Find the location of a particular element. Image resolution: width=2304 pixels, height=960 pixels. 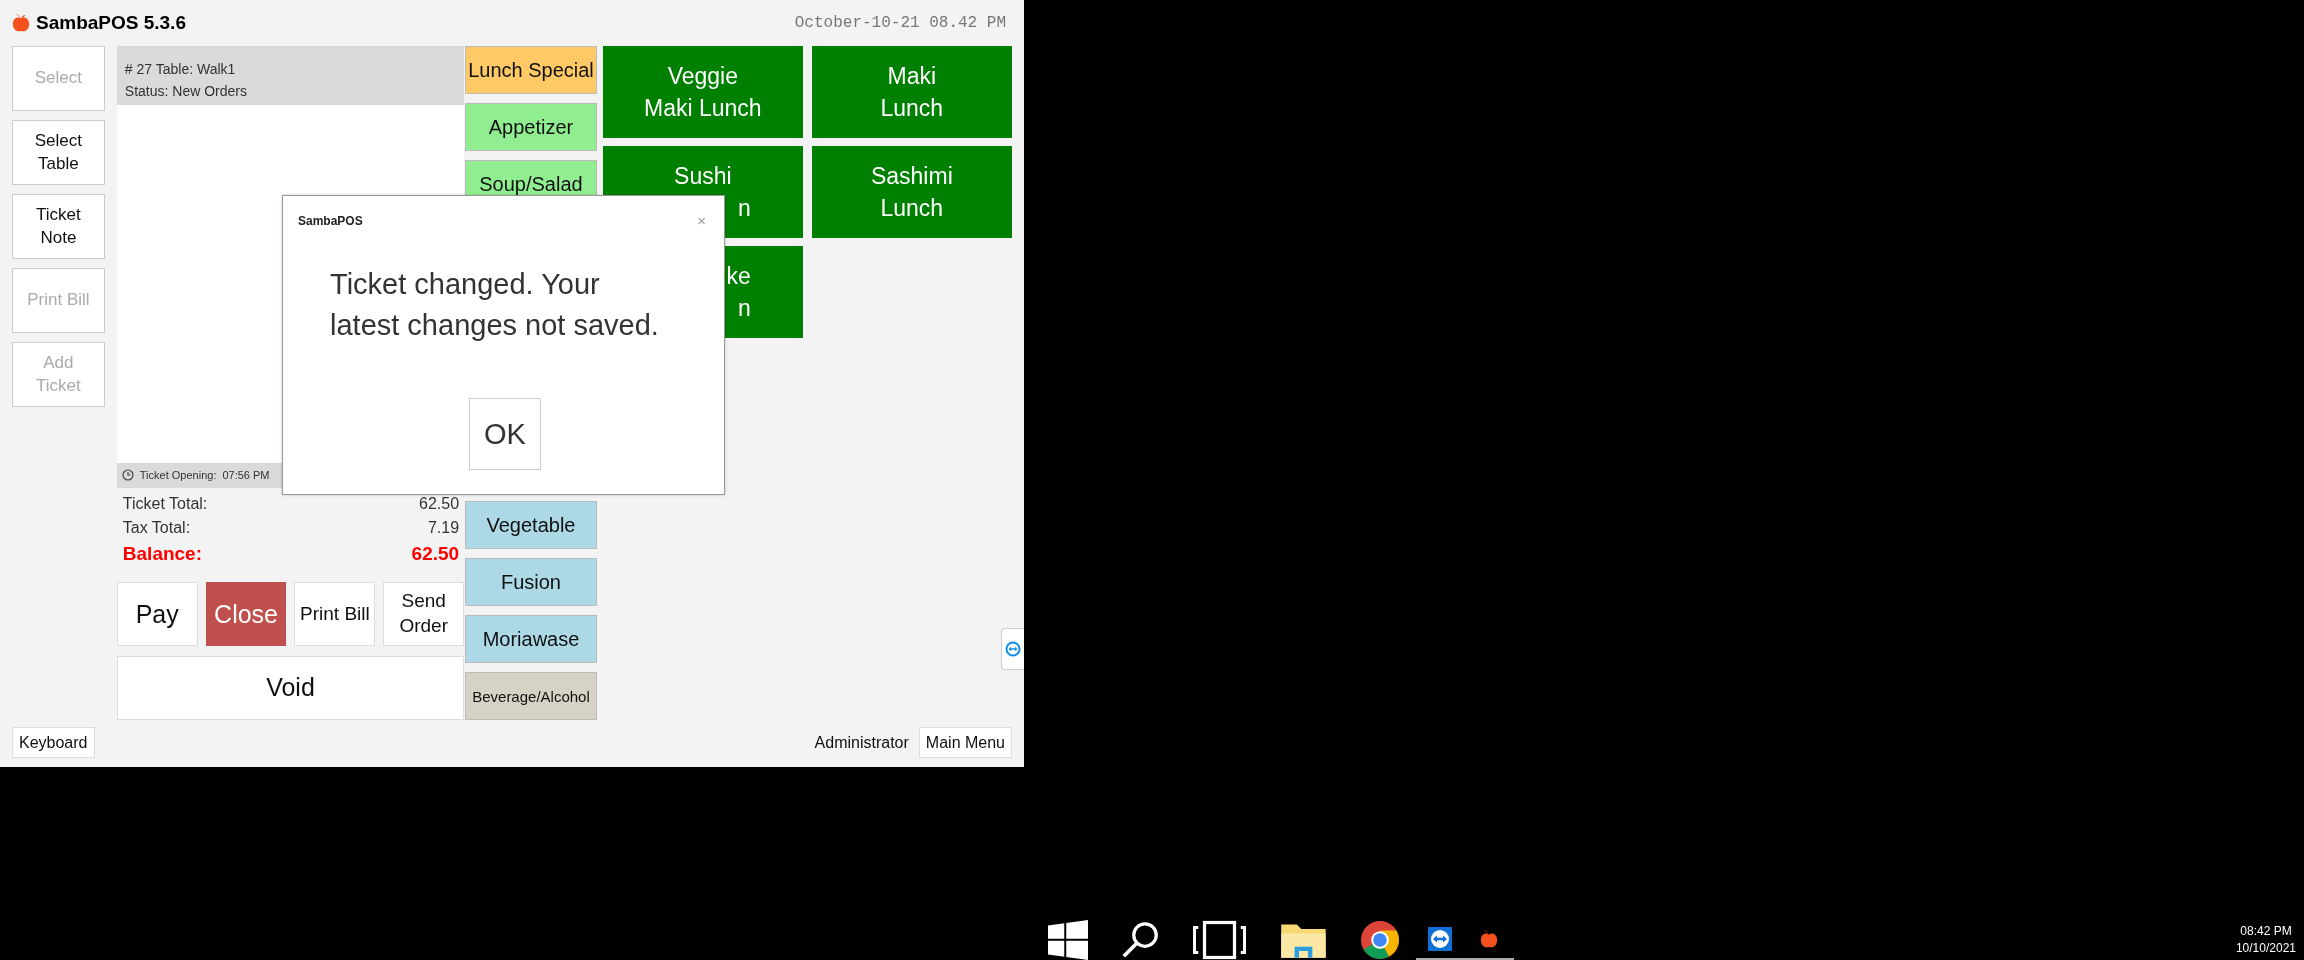

search-icon is located at coordinates (1140, 940).